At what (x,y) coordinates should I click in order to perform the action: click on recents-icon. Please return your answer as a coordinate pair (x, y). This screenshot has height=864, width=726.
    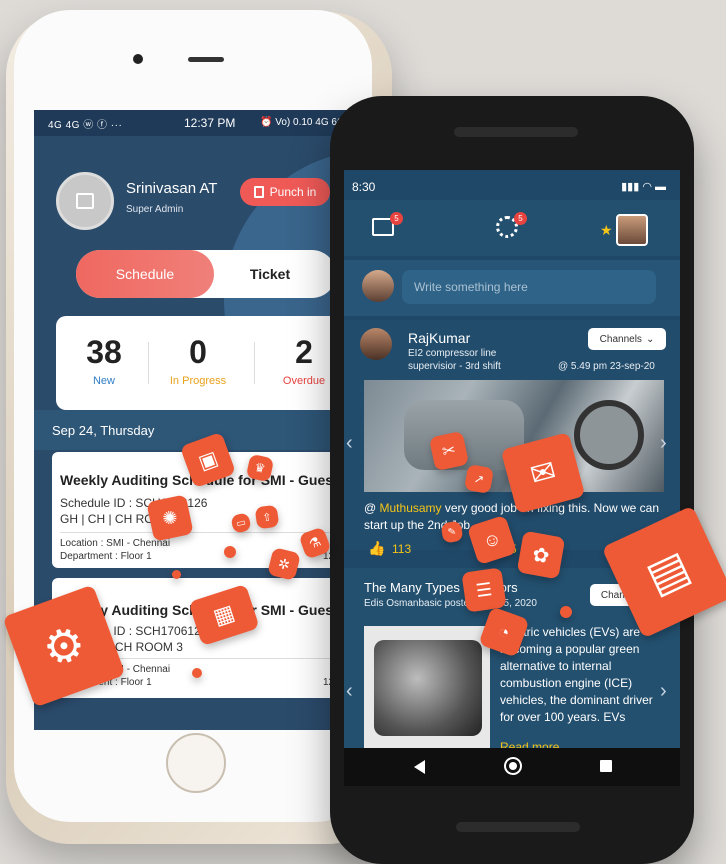
    Looking at the image, I should click on (606, 766).